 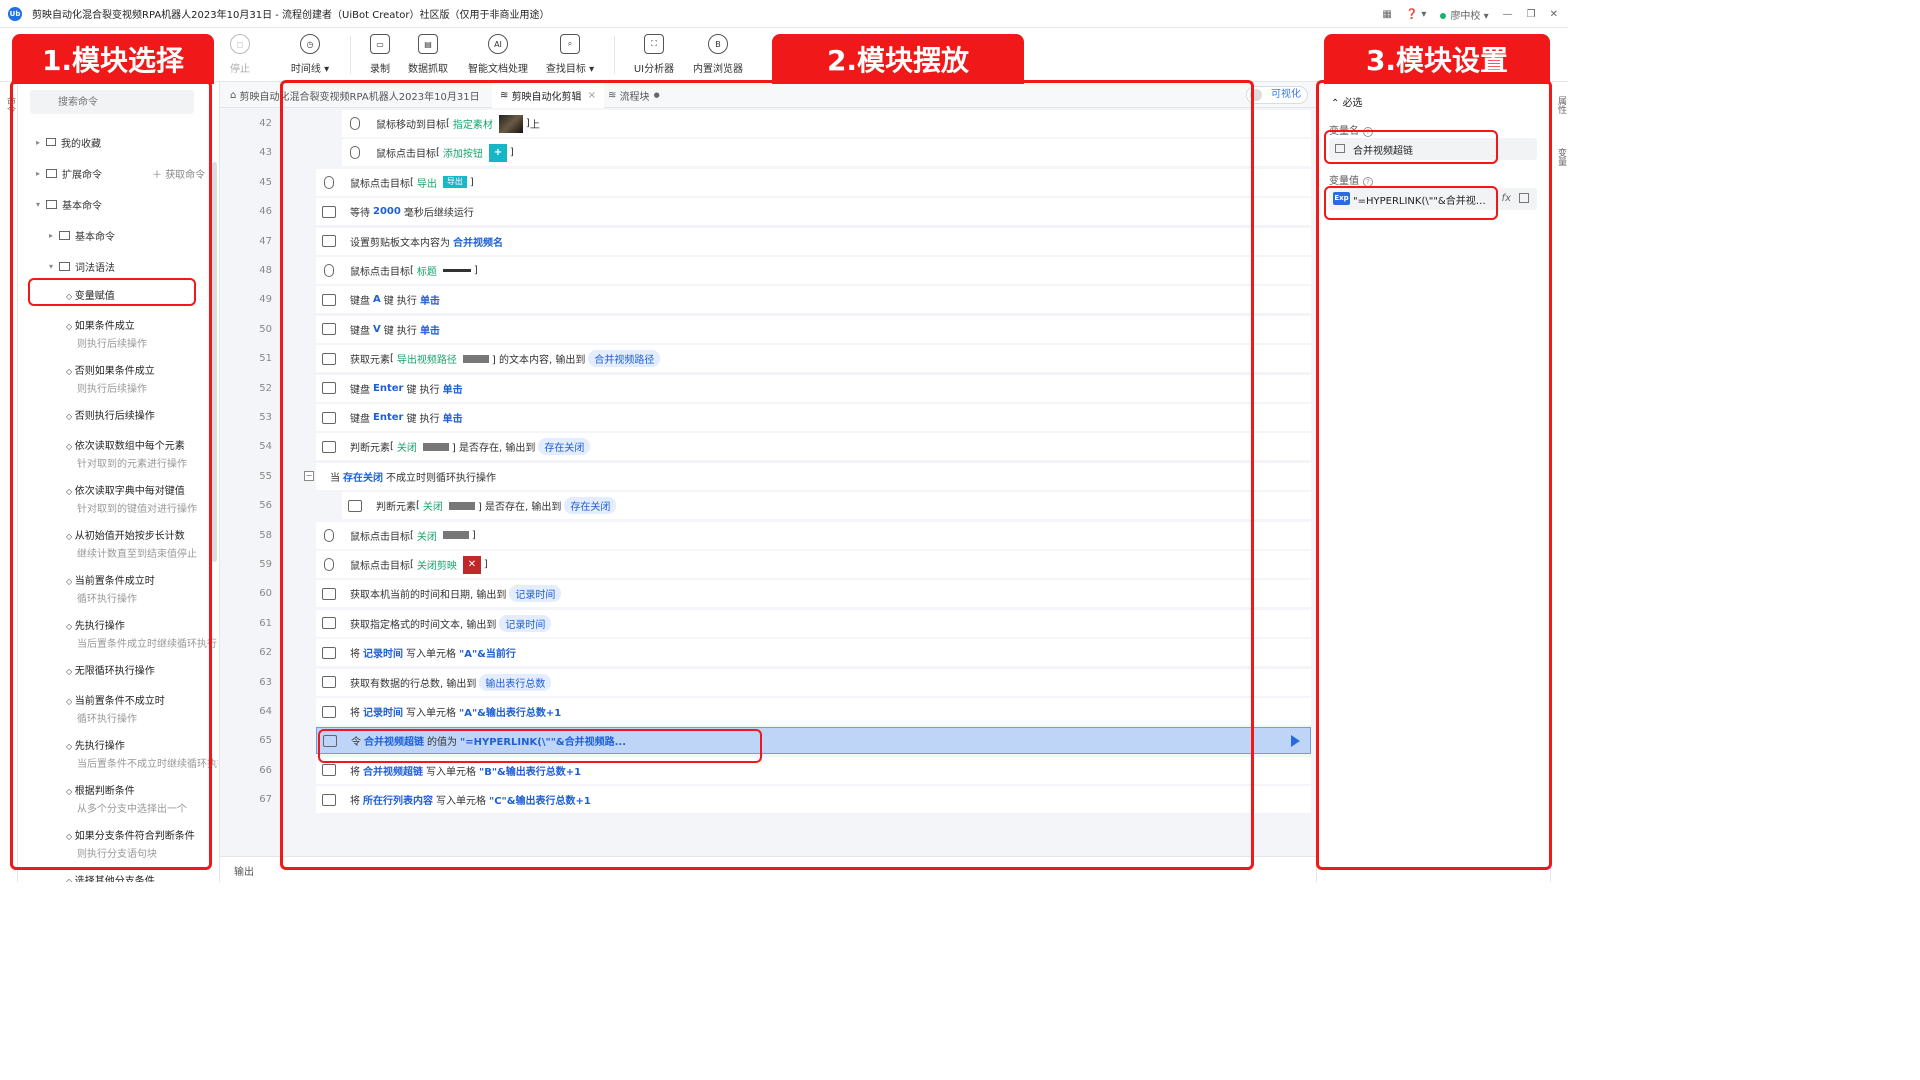 What do you see at coordinates (265, 770) in the screenshot?
I see `line-number: 66` at bounding box center [265, 770].